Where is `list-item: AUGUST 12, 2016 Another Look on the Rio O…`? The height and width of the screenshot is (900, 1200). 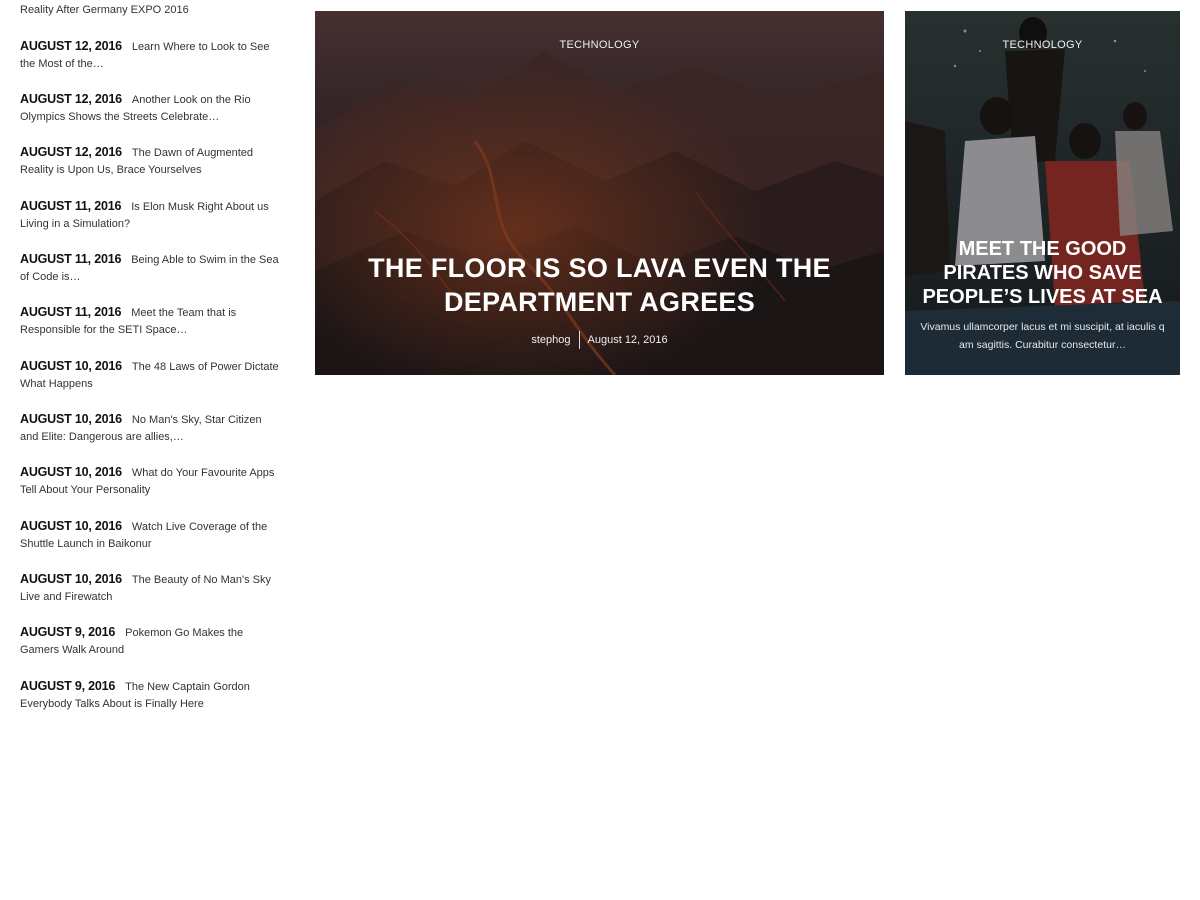
list-item: AUGUST 12, 2016 Another Look on the Rio O… is located at coordinates (151, 108).